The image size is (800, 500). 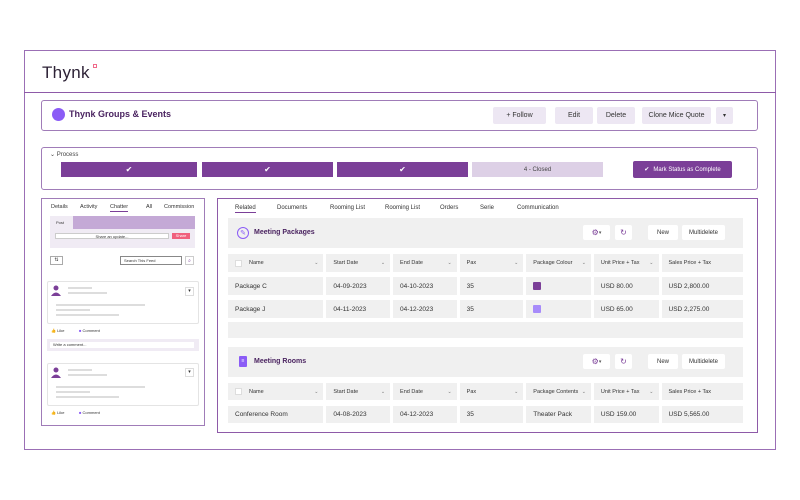 I want to click on new-room-button: New, so click(x=663, y=361).